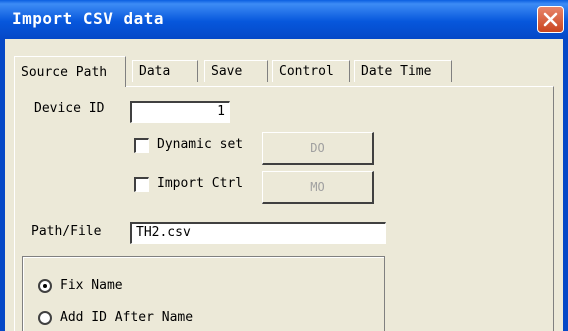  Describe the element at coordinates (180, 112) in the screenshot. I see `device-id-input: 1` at that location.